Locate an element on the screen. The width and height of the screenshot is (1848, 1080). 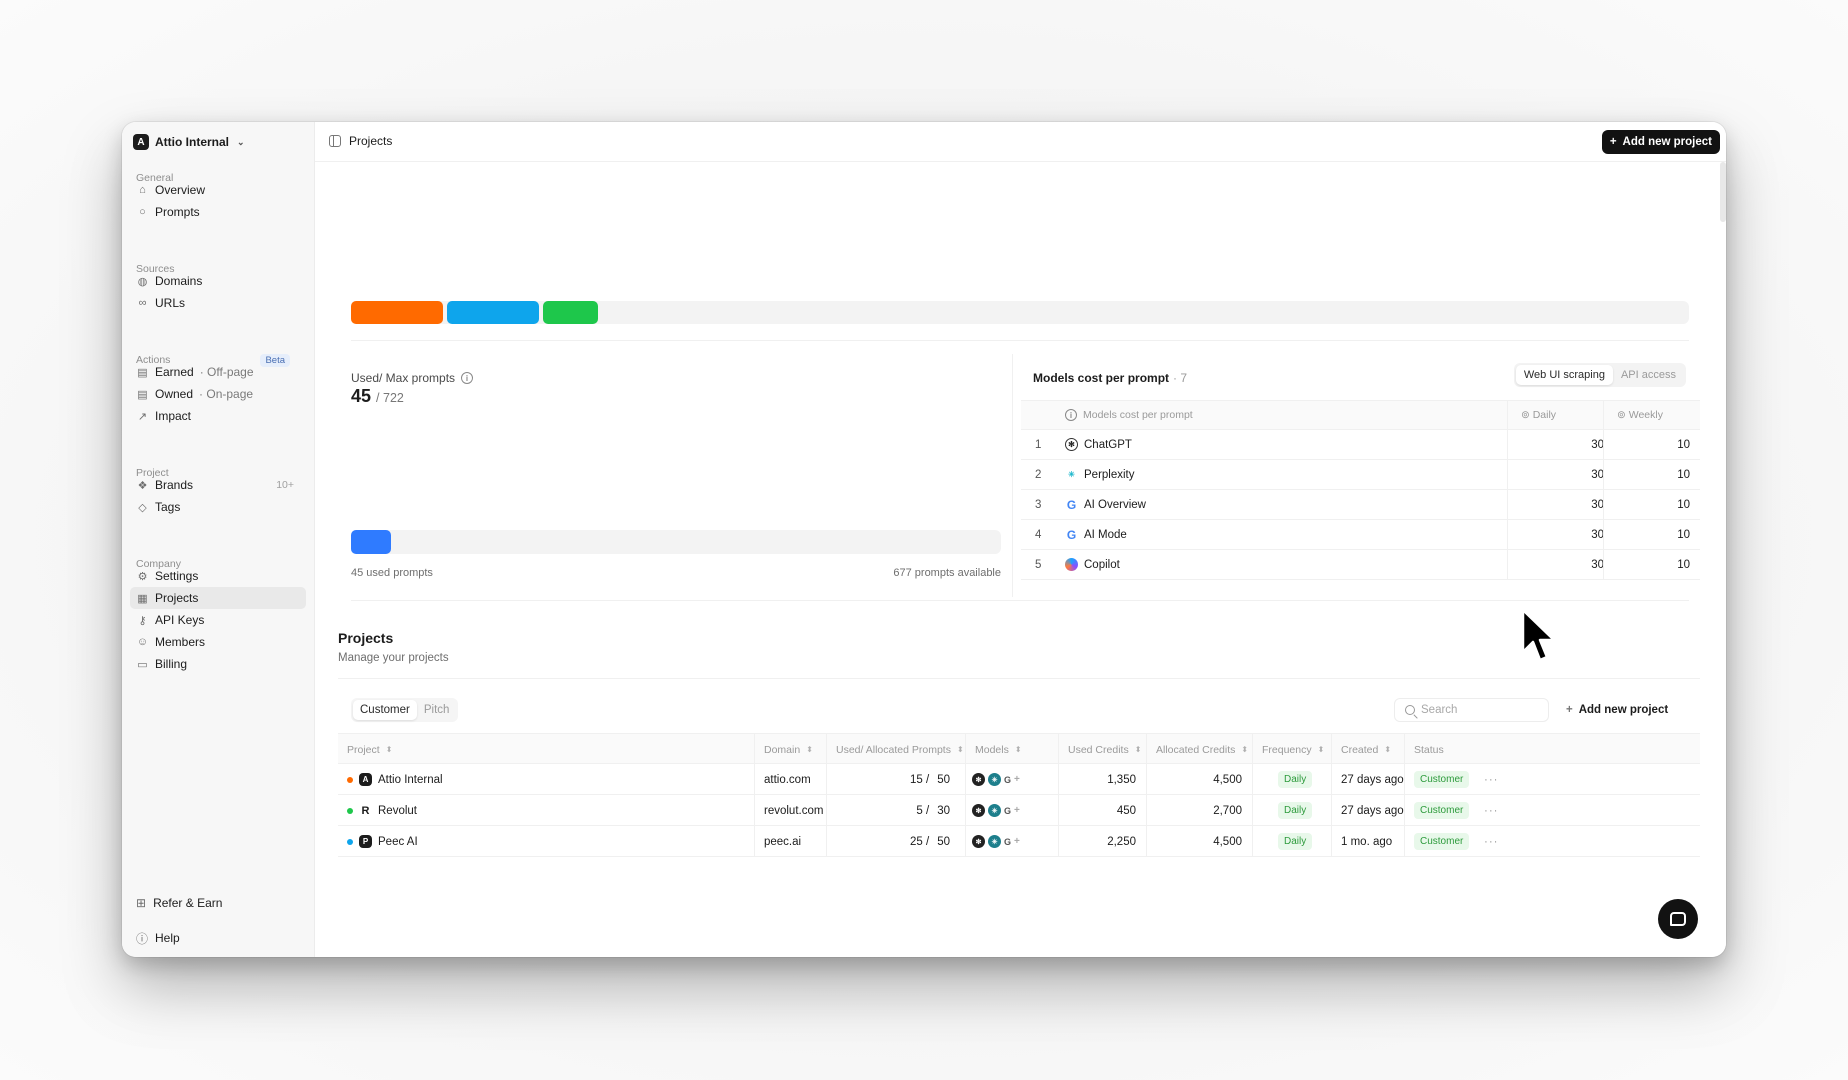
col-domain: Domain ⬍ is located at coordinates (788, 749).